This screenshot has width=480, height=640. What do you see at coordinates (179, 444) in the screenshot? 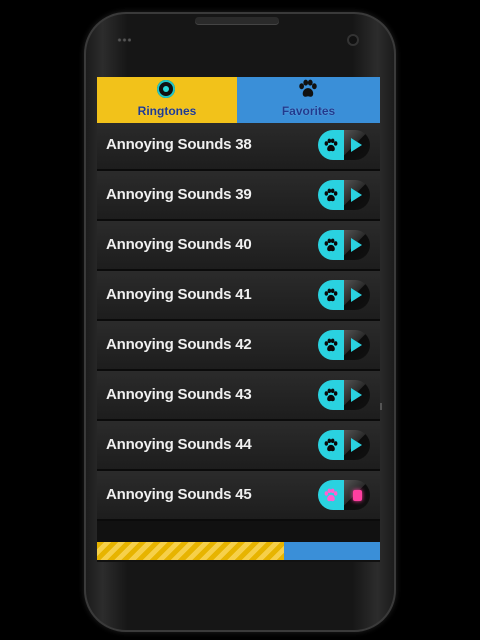
I see `list-item-label: Annoying Sounds 44` at bounding box center [179, 444].